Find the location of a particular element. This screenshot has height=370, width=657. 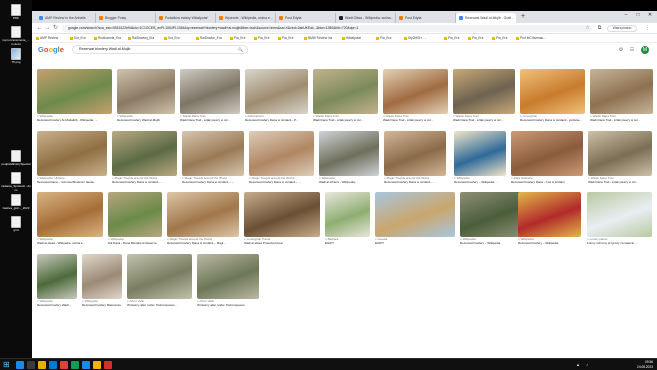

start-windows-icon: ⊞ is located at coordinates (7, 365).